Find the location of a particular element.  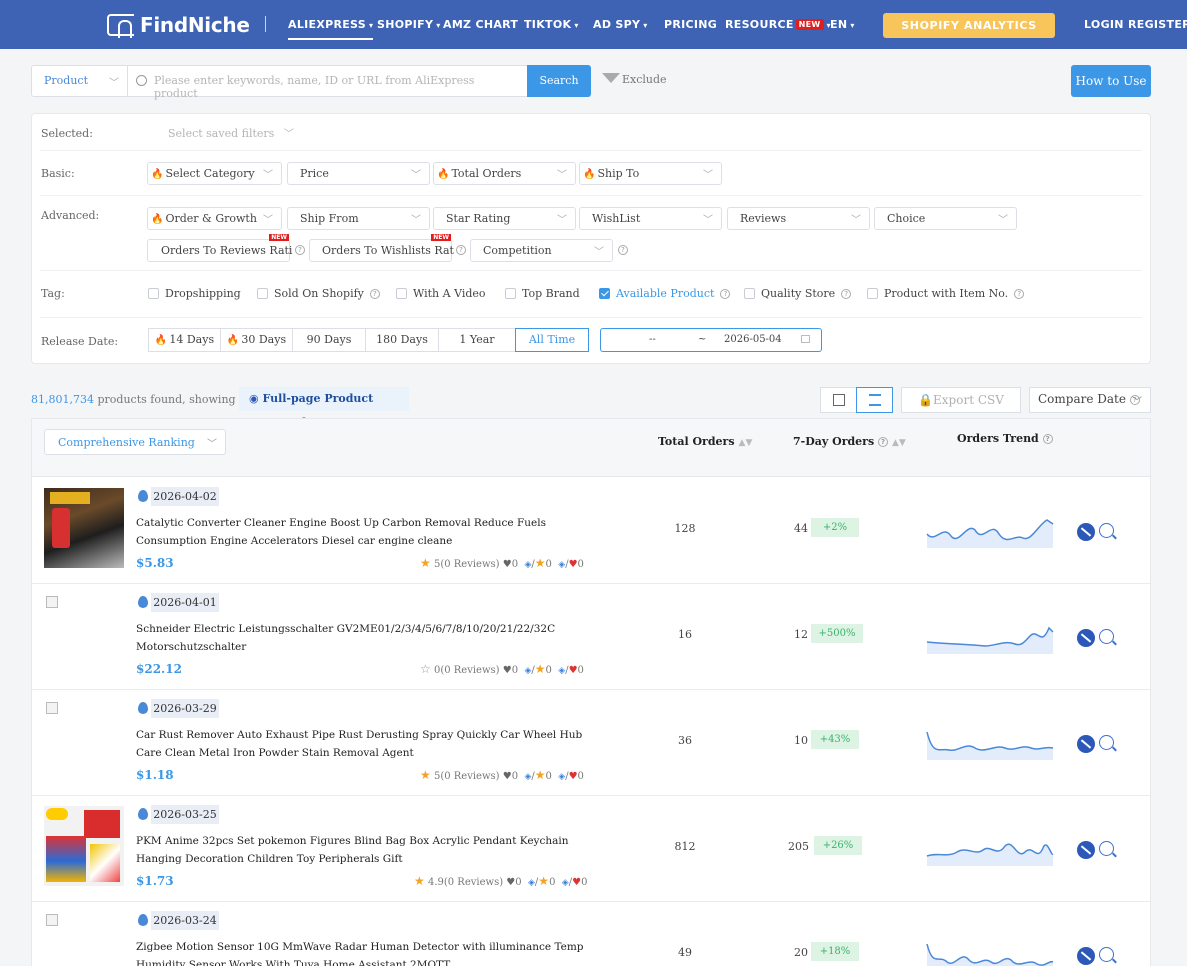

list-view-button is located at coordinates (874, 400).